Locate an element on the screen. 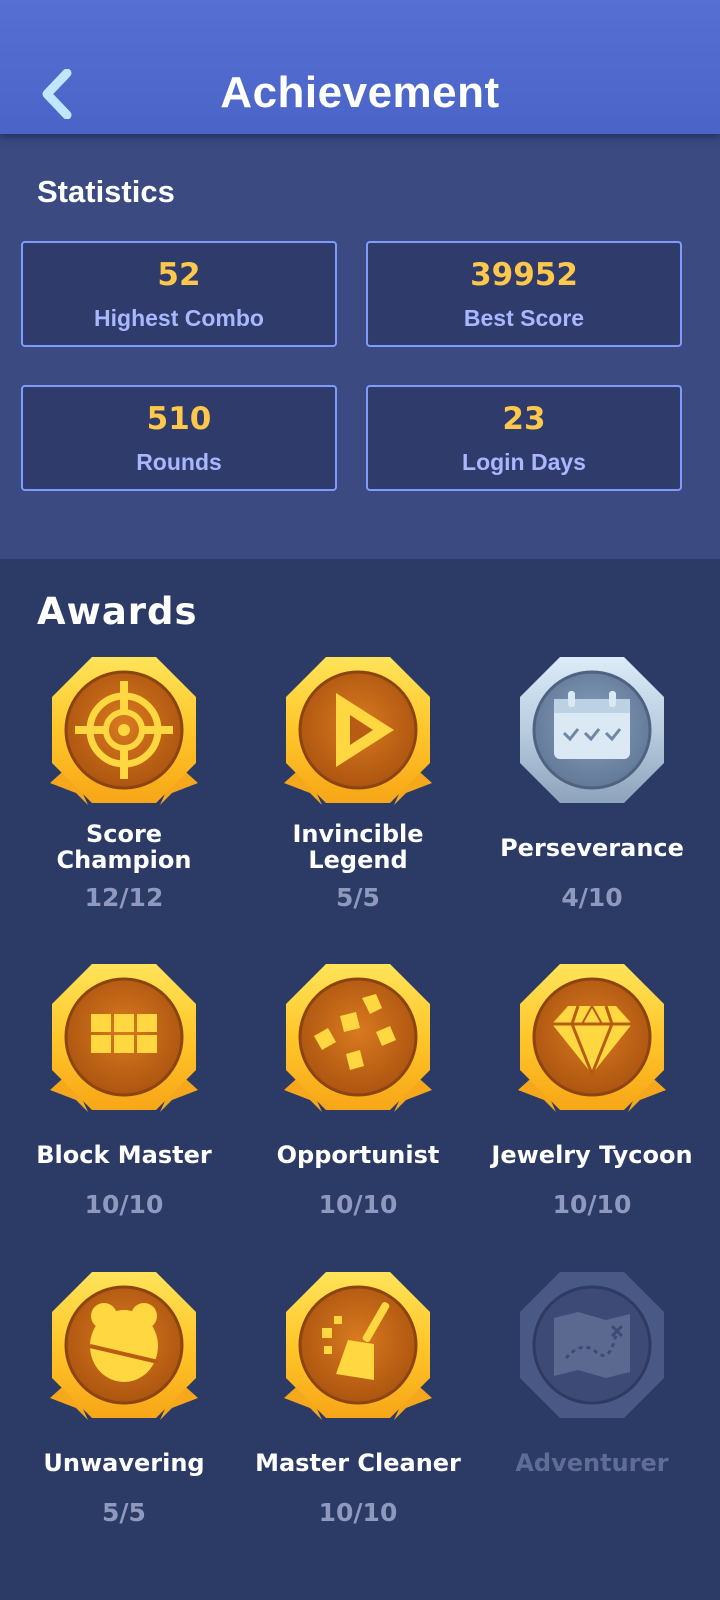 Image resolution: width=720 pixels, height=1600 pixels. stat-card-highest-combo: 52 Highest Combo is located at coordinates (179, 294).